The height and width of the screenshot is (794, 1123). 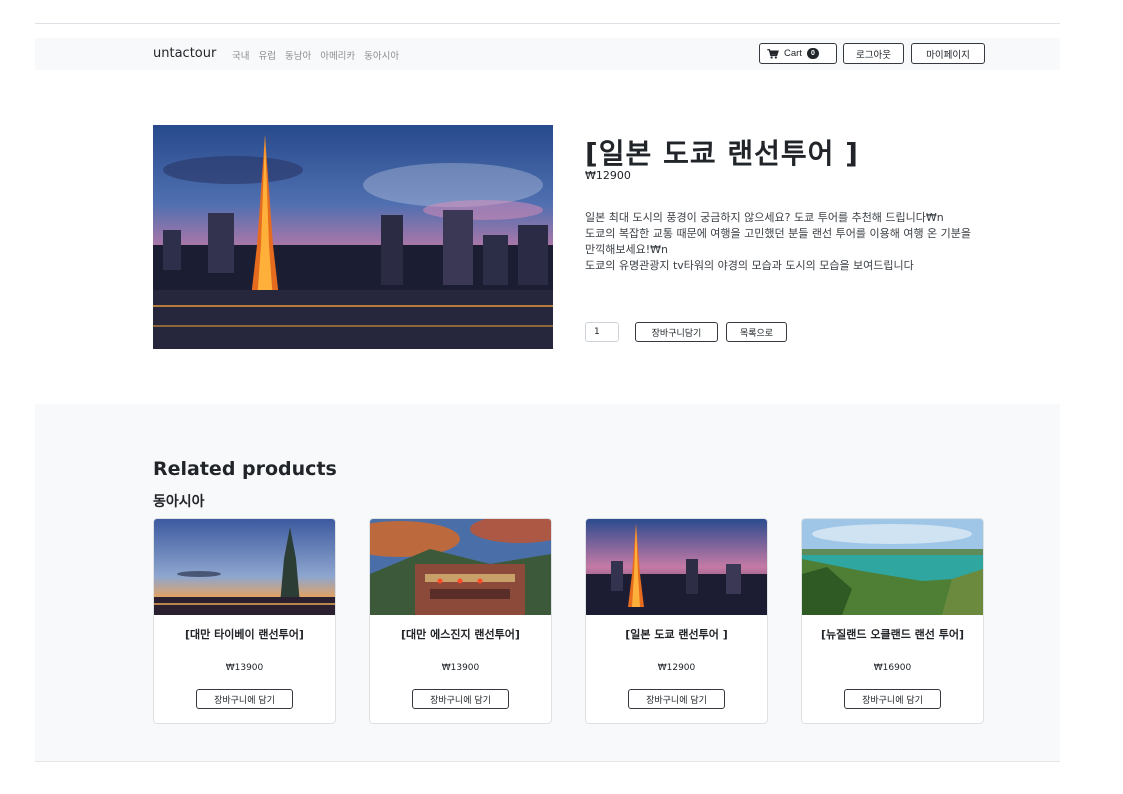 What do you see at coordinates (244, 567) in the screenshot?
I see `card-image-taipei` at bounding box center [244, 567].